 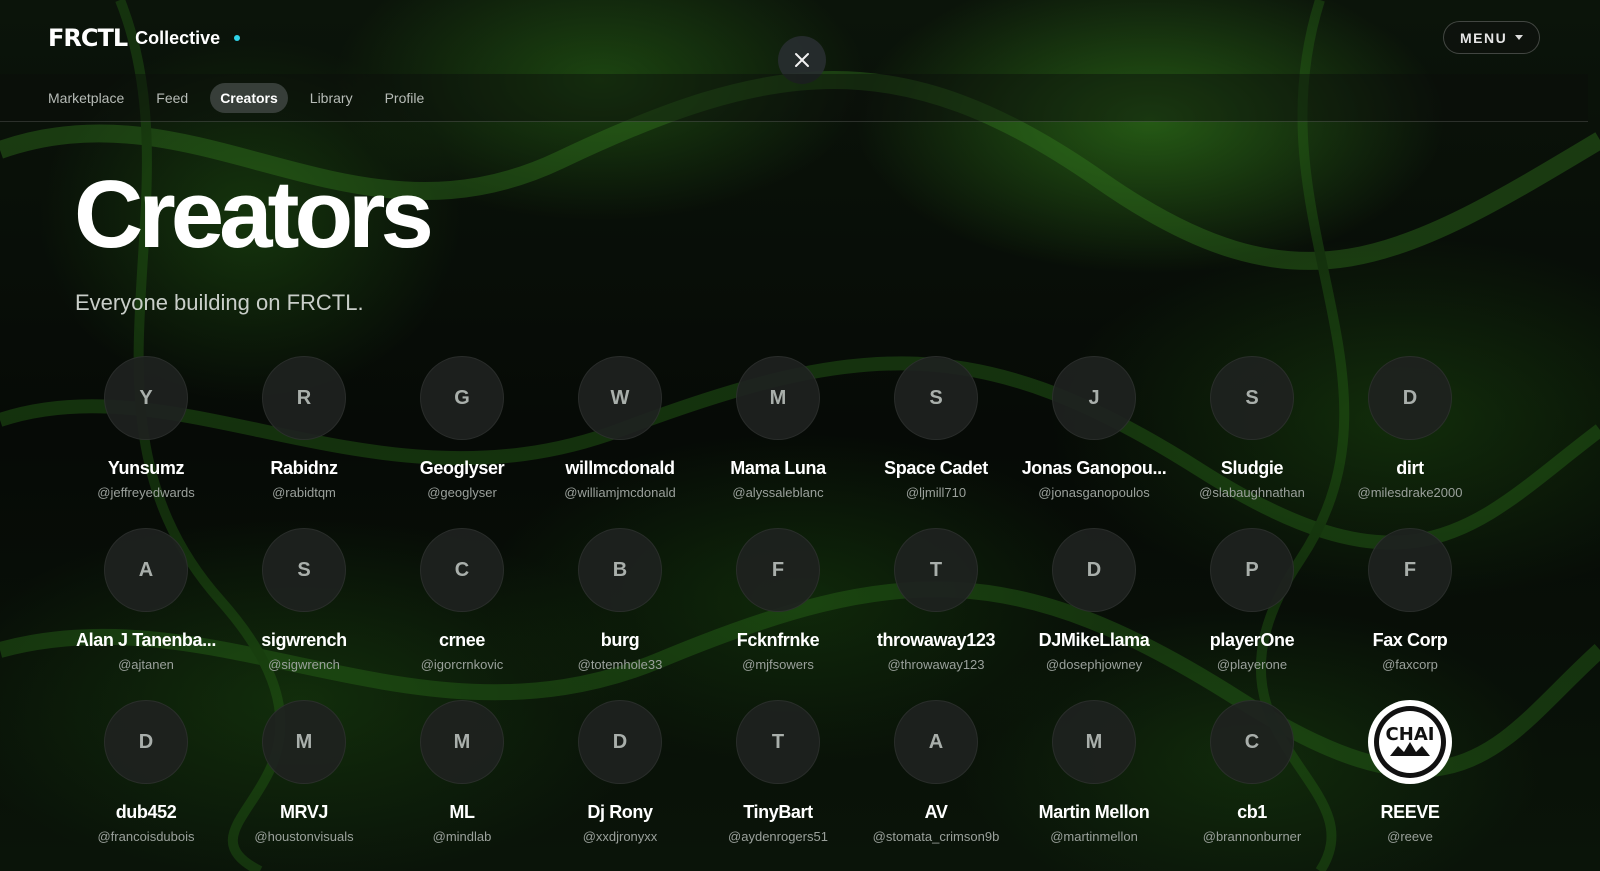 What do you see at coordinates (1094, 398) in the screenshot?
I see `creator-avatar: J` at bounding box center [1094, 398].